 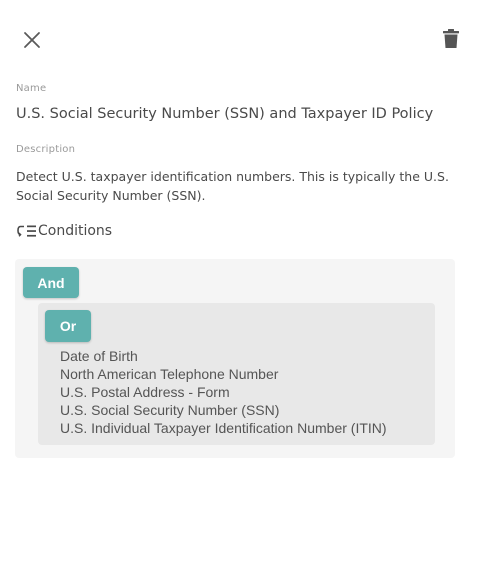 I want to click on close-icon, so click(x=32, y=40).